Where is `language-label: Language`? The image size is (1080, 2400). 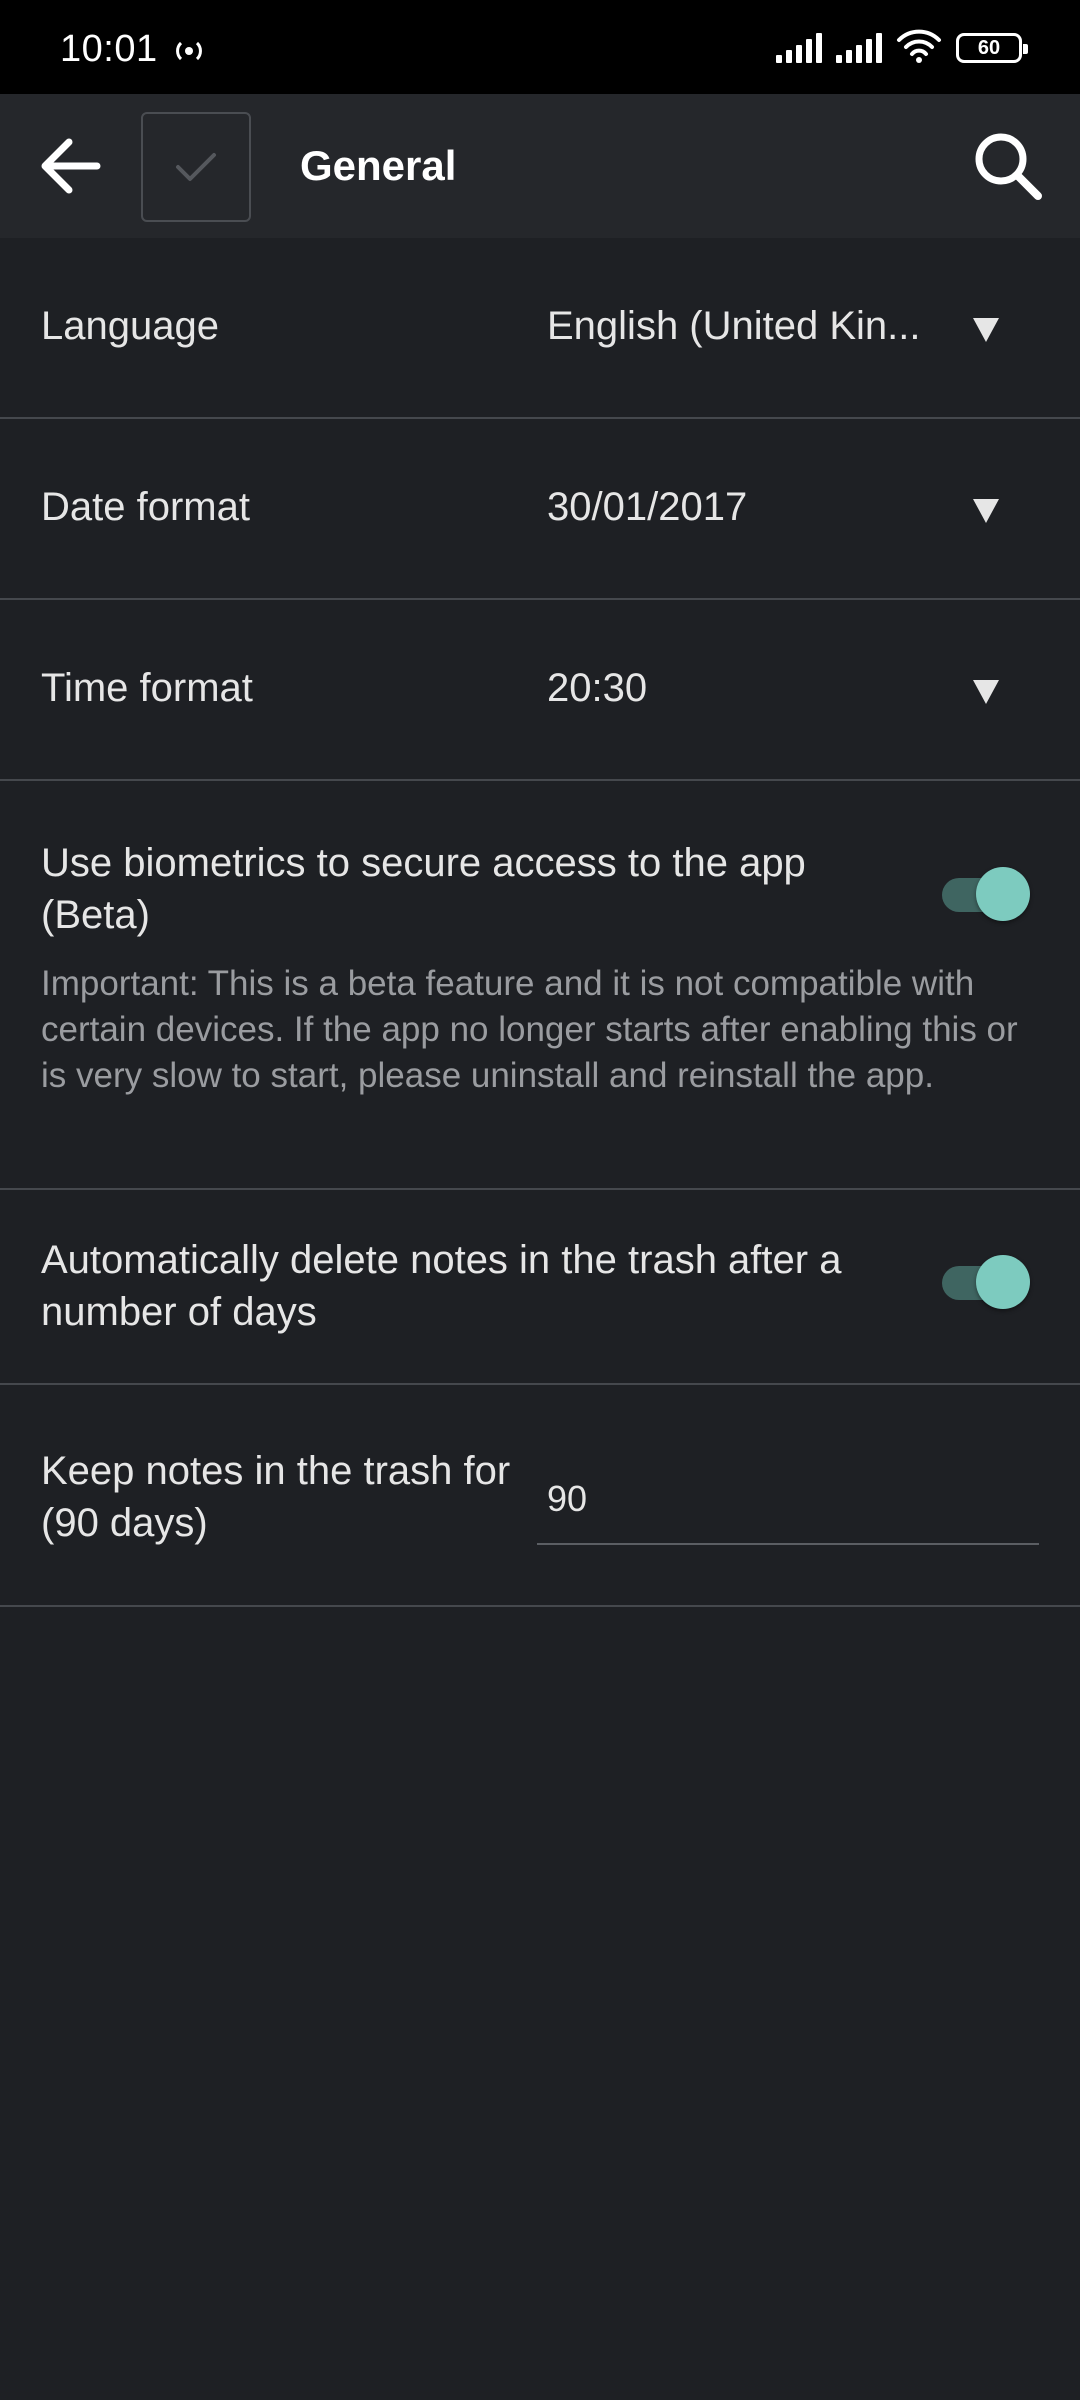 language-label: Language is located at coordinates (130, 326).